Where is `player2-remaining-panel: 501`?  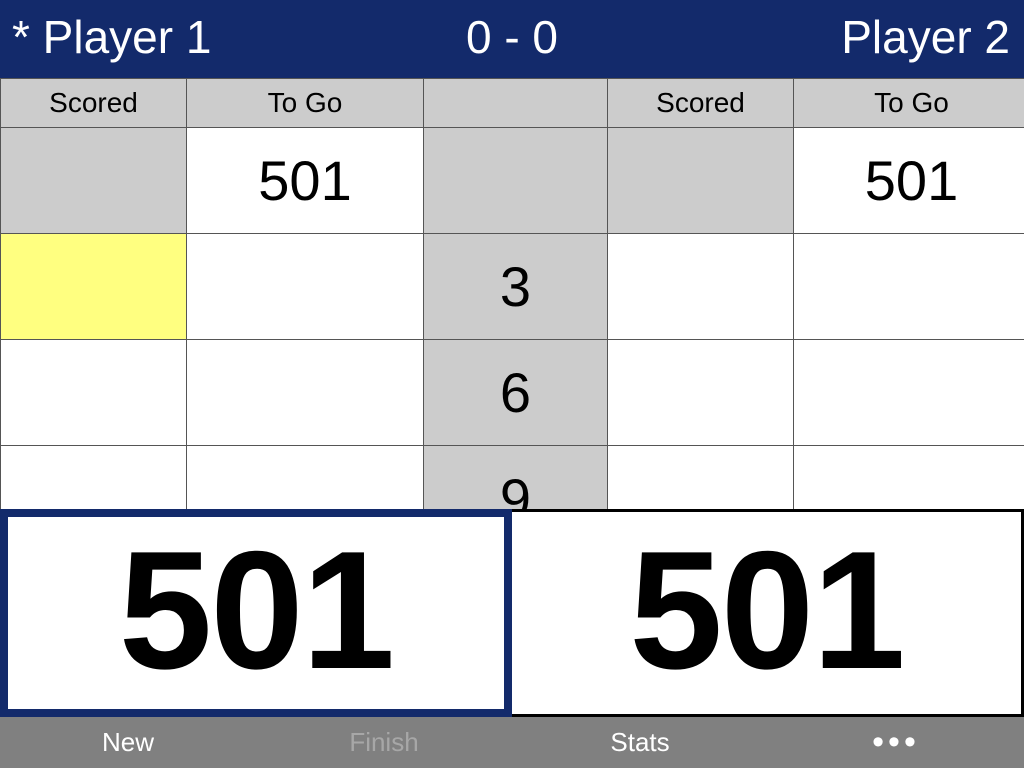
player2-remaining-panel: 501 is located at coordinates (768, 613).